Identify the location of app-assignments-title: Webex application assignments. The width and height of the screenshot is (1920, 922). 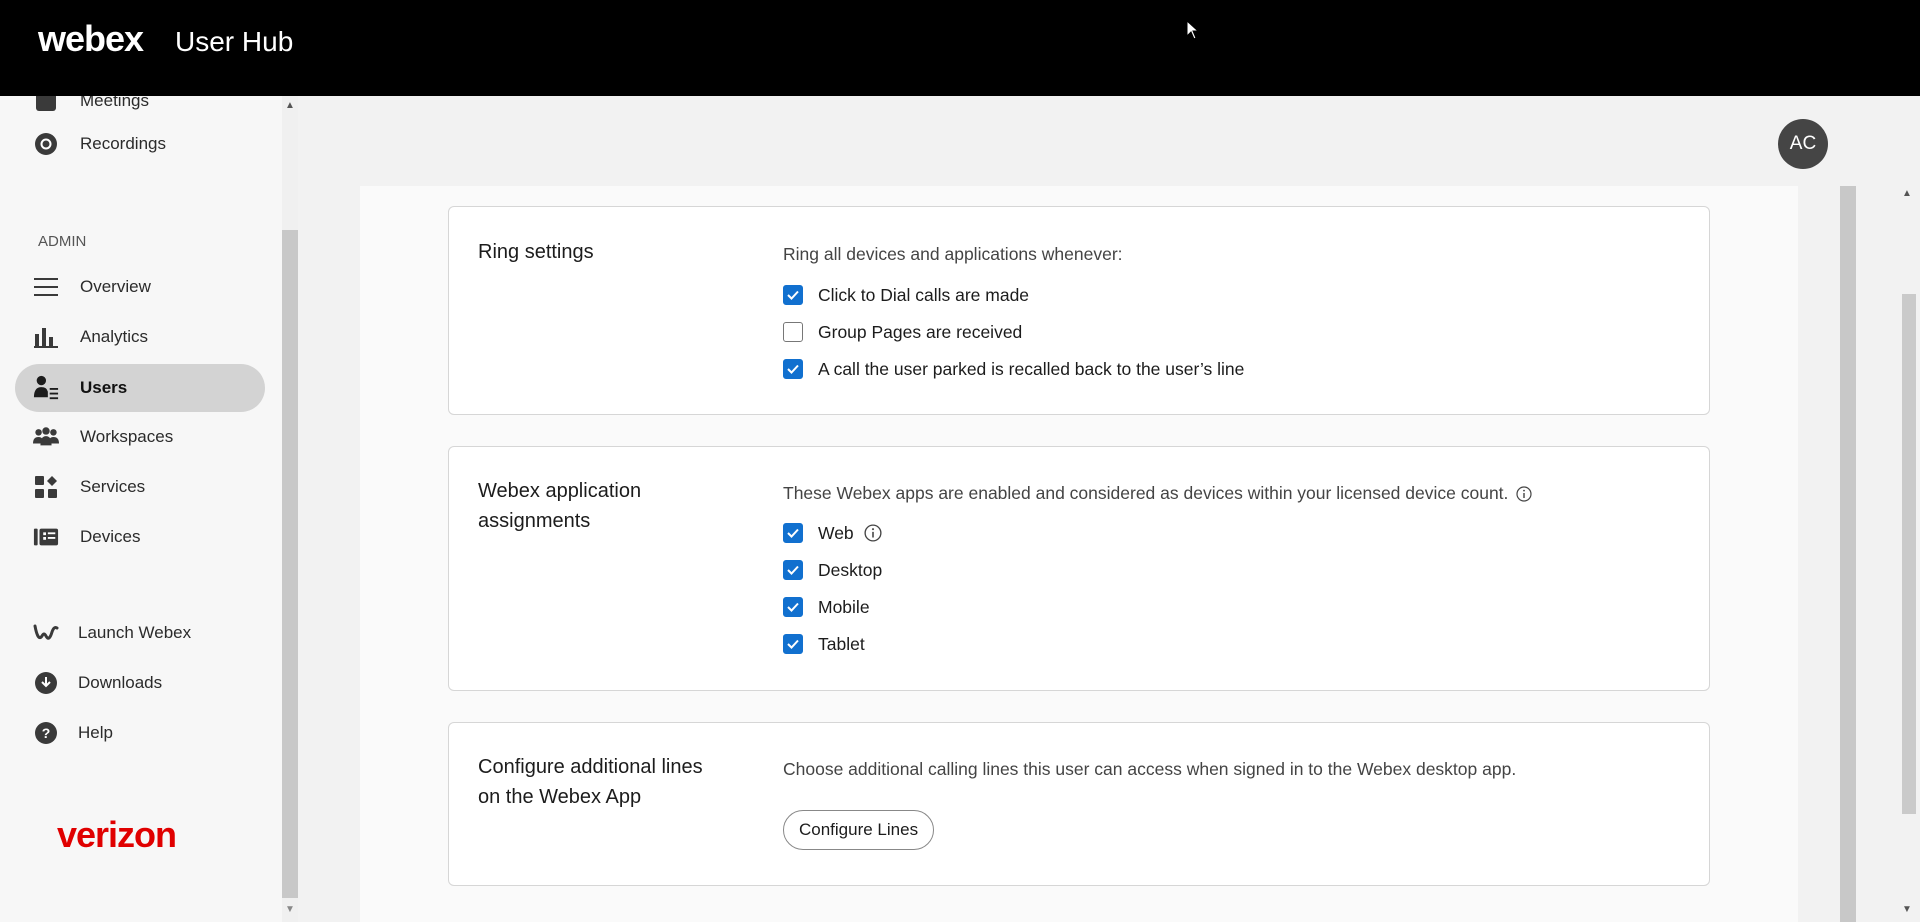
(560, 506).